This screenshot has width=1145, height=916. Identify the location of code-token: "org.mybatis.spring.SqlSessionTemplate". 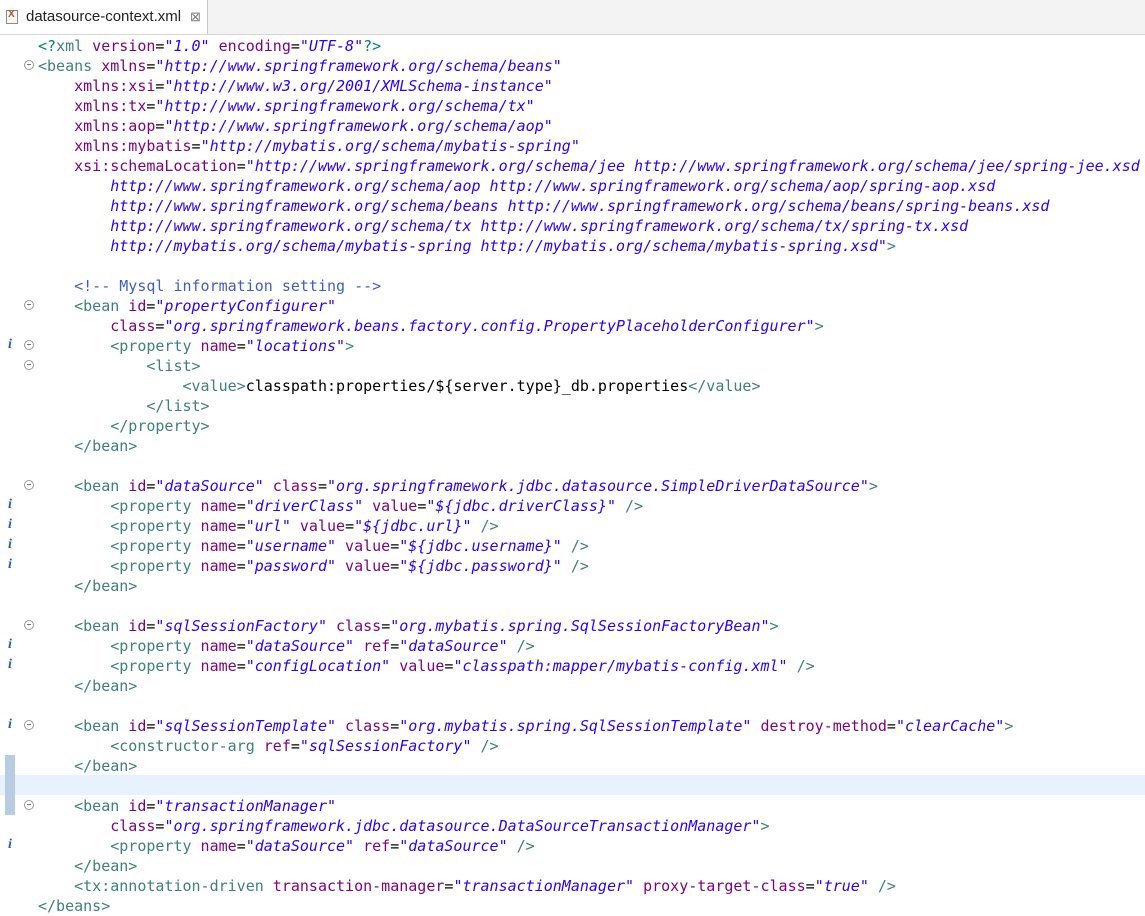
(575, 726).